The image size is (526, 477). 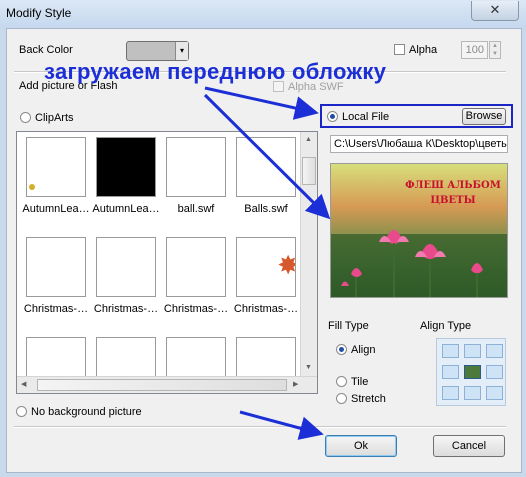 I want to click on cliparts-label: ClipArts, so click(x=54, y=118).